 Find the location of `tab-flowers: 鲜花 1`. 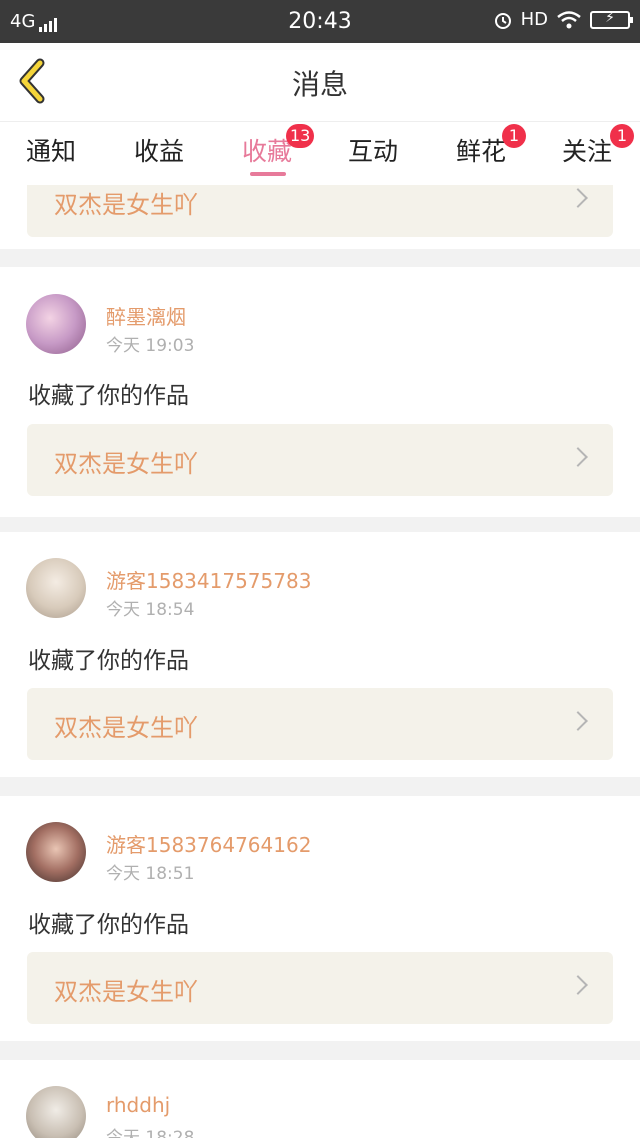

tab-flowers: 鲜花 1 is located at coordinates (491, 146).